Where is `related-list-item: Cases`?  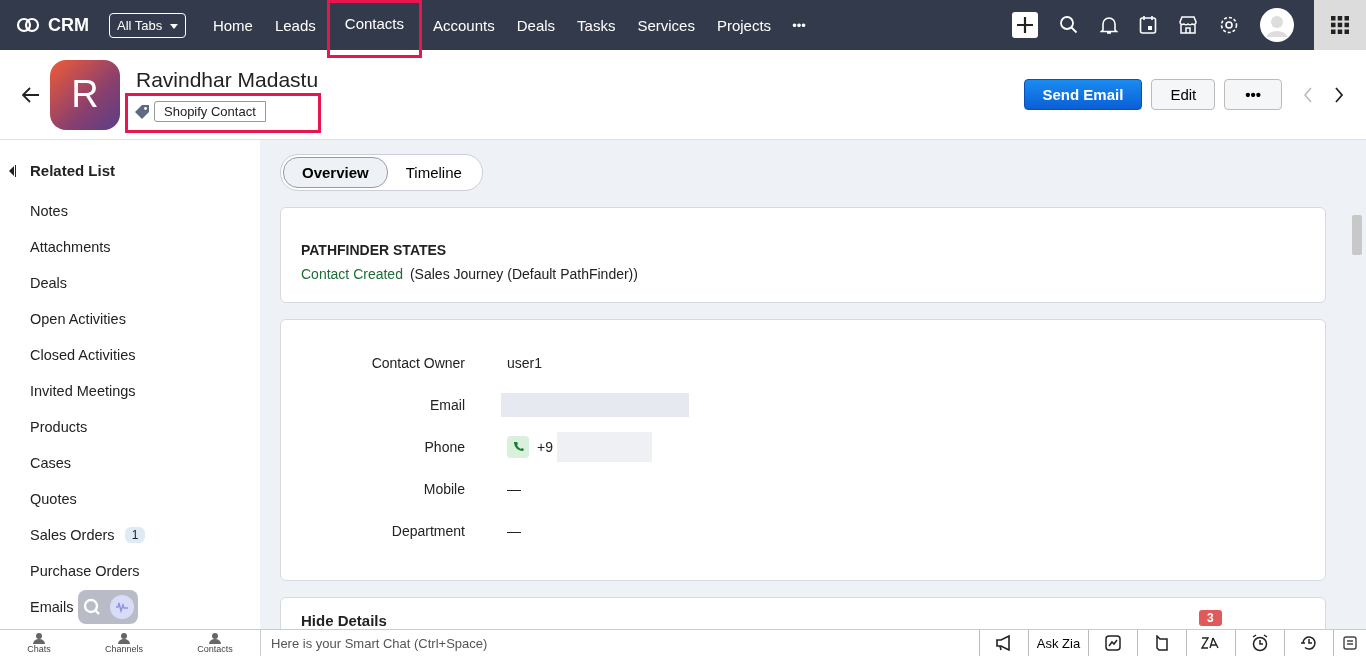 related-list-item: Cases is located at coordinates (51, 463).